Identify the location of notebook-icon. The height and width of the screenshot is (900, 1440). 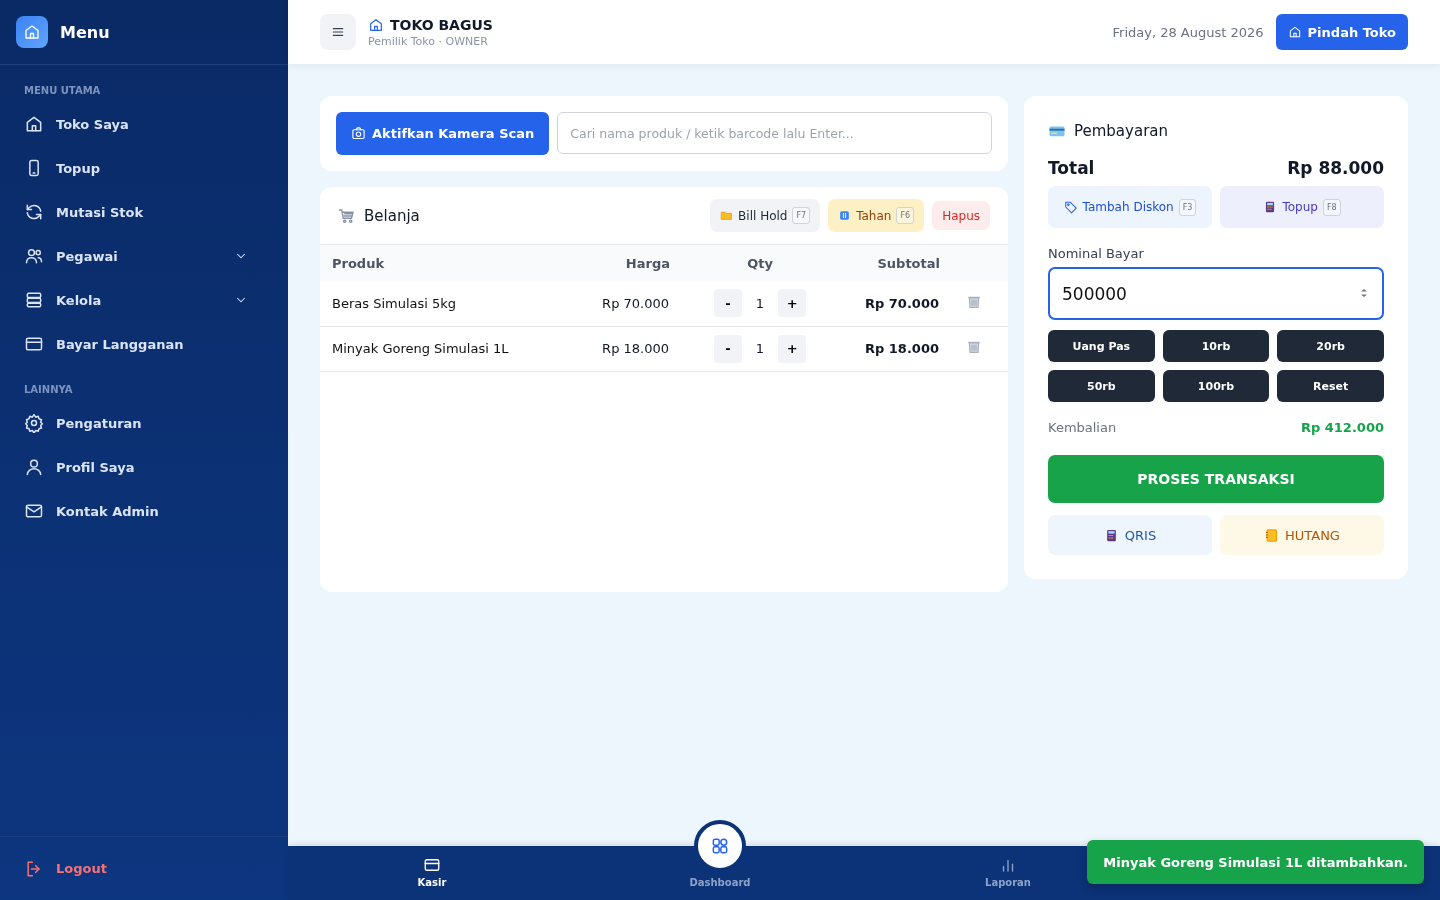
(1272, 535).